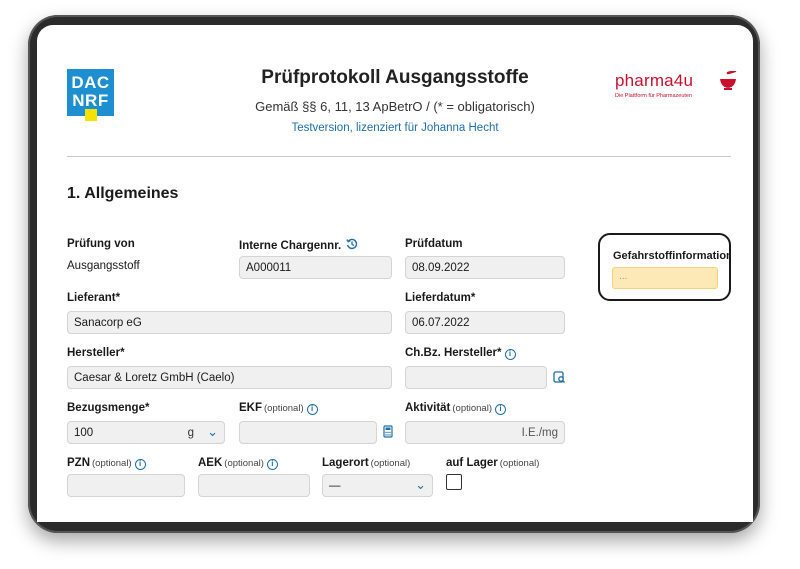  What do you see at coordinates (101, 244) in the screenshot?
I see `pruefung-von-label: Prüfung von` at bounding box center [101, 244].